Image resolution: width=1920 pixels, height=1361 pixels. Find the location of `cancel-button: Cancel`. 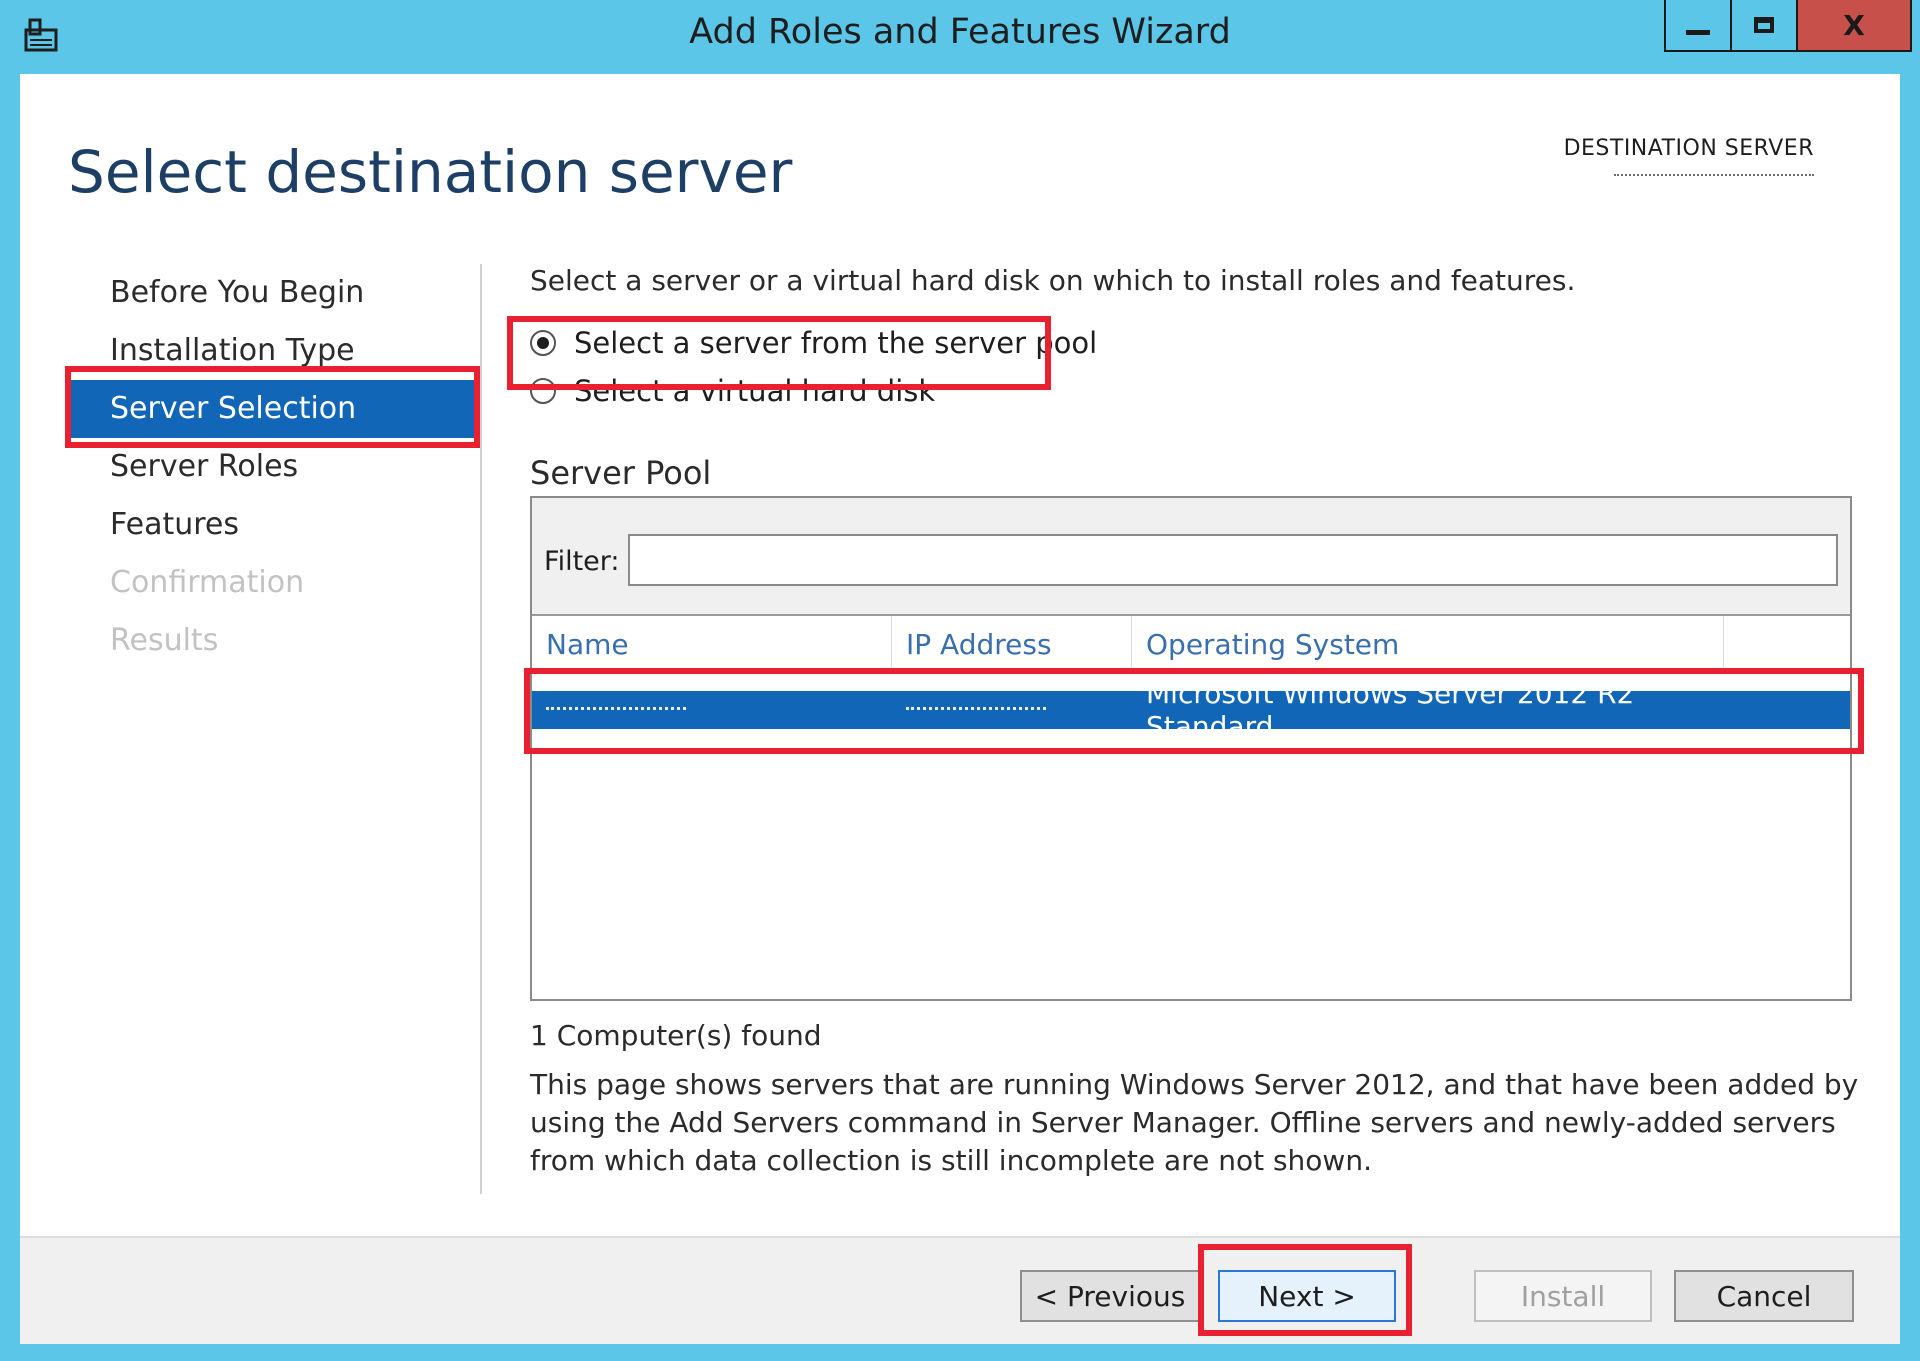

cancel-button: Cancel is located at coordinates (1764, 1296).